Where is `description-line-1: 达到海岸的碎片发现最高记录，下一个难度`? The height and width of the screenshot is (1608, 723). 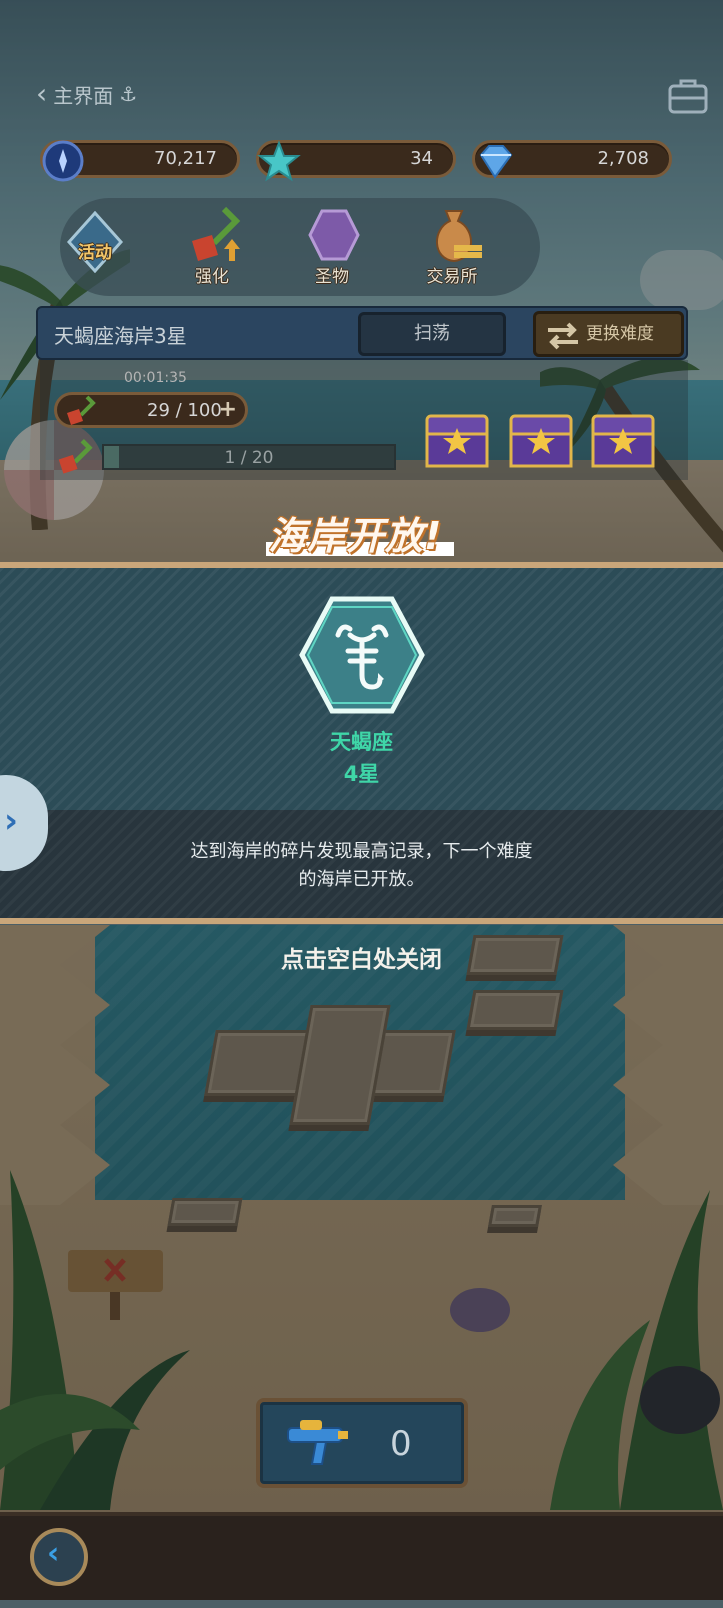
description-line-1: 达到海岸的碎片发现最高记录，下一个难度 is located at coordinates (361, 851).